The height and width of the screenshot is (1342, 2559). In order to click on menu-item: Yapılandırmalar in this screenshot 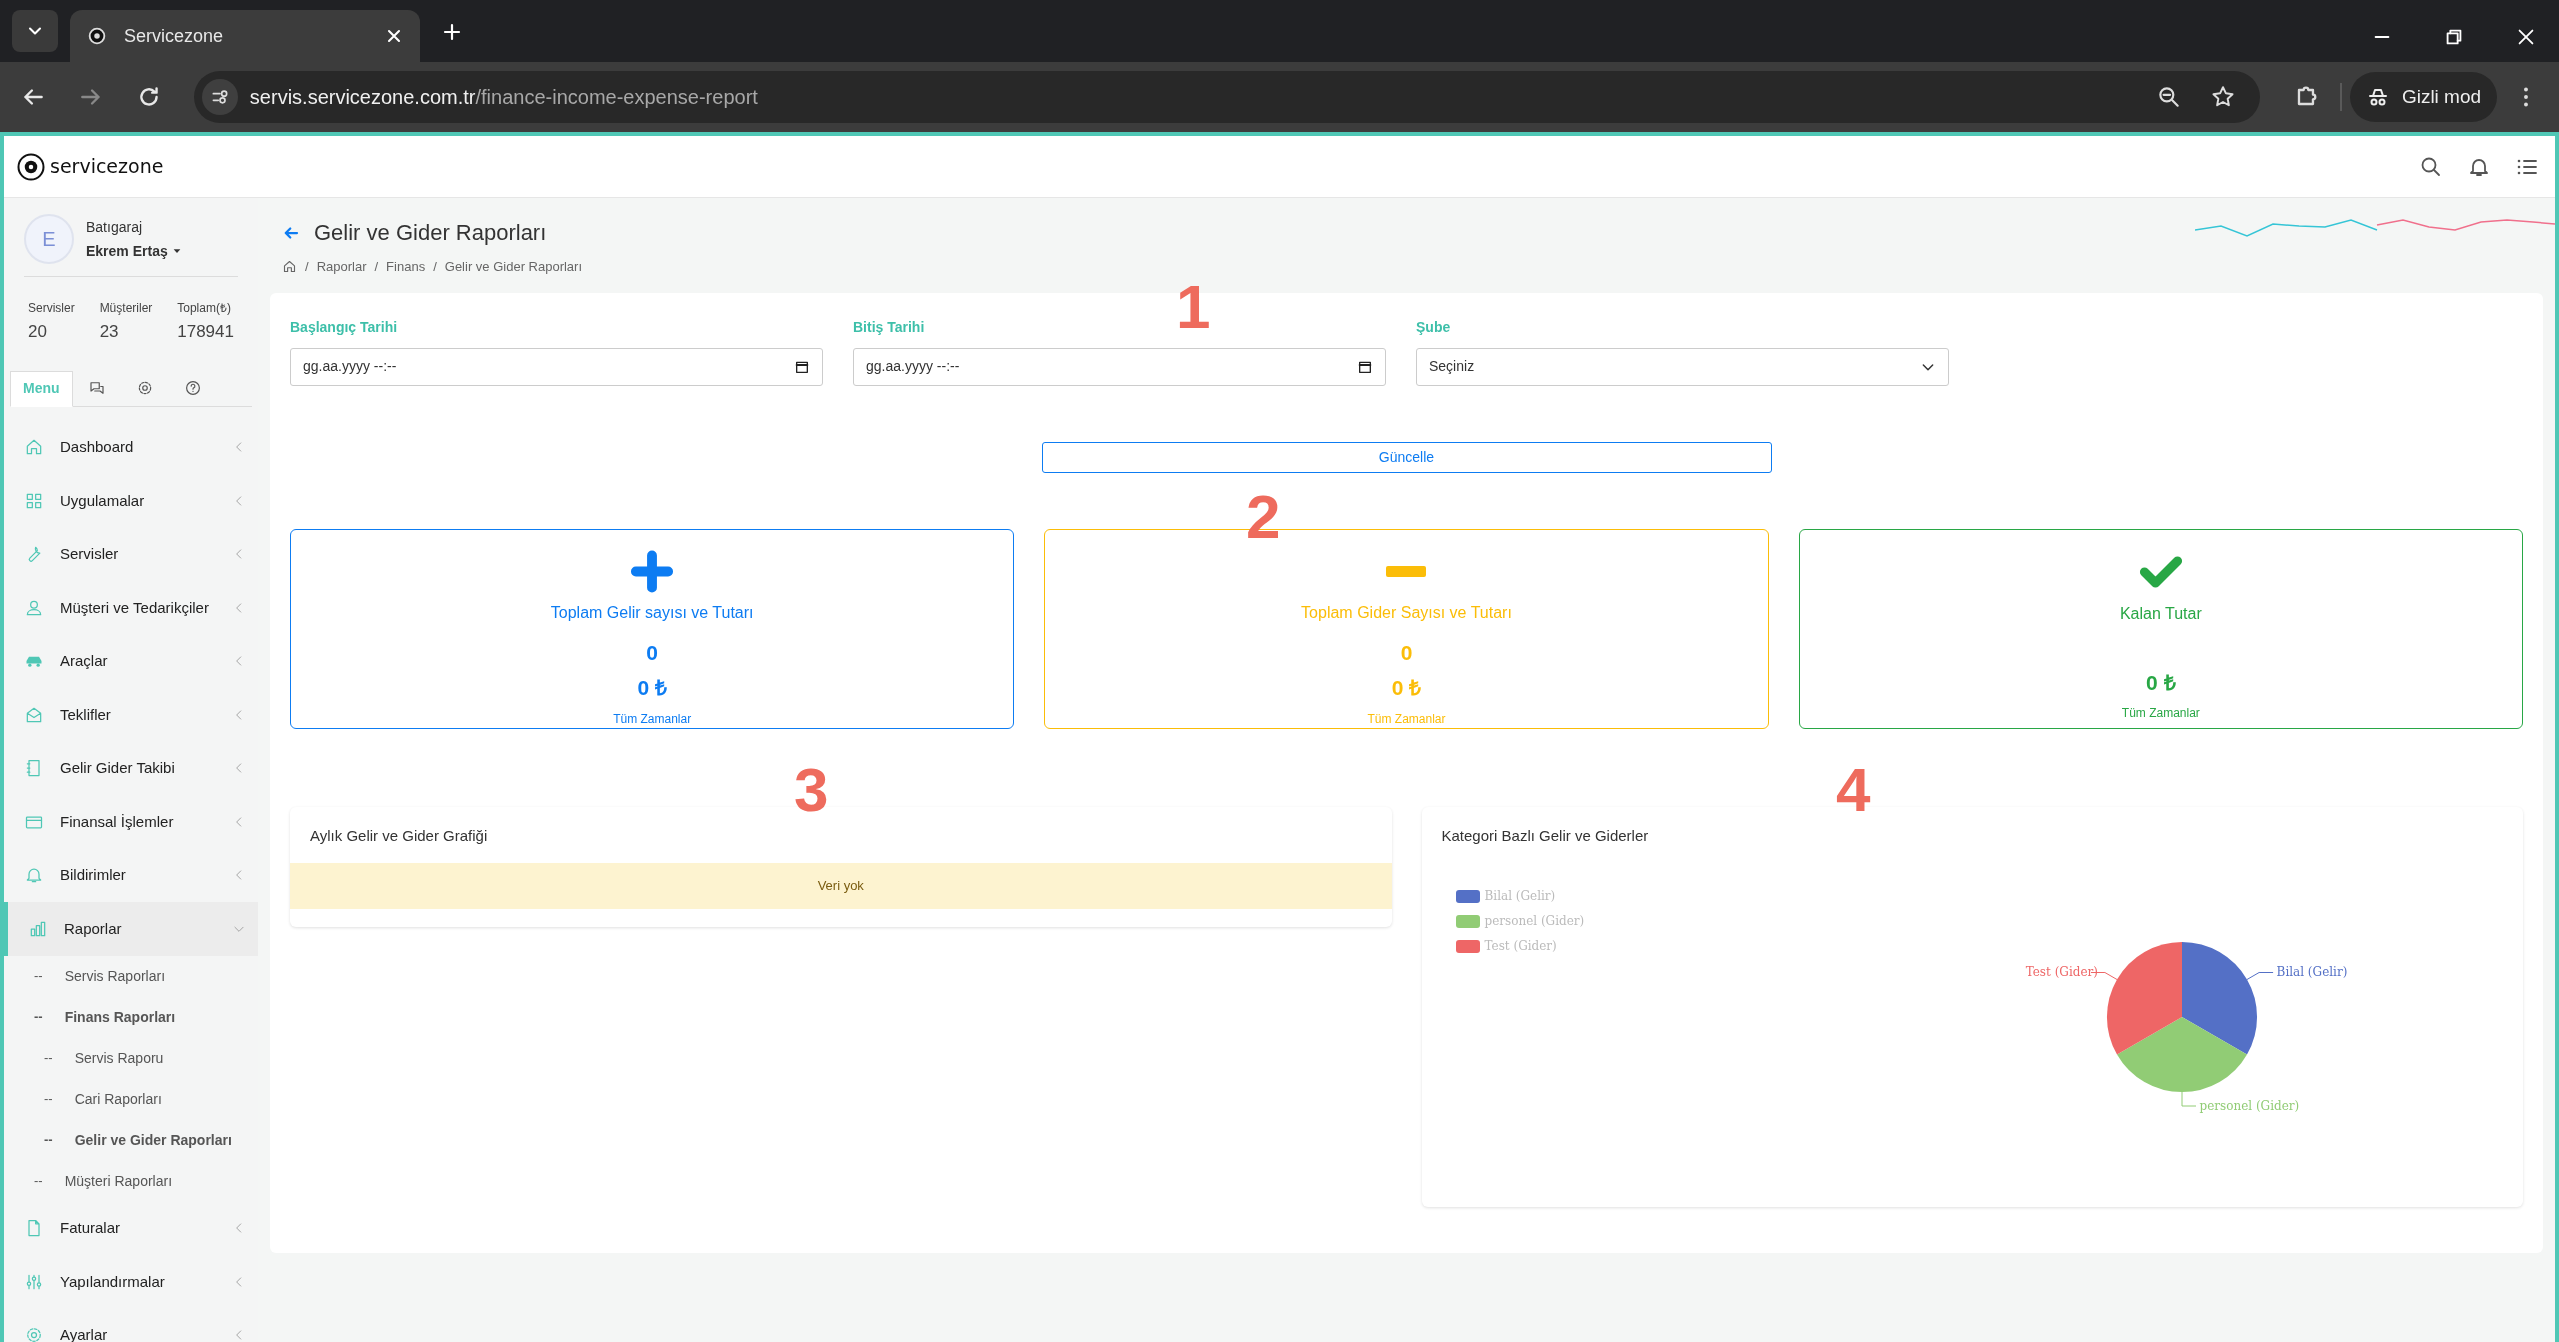, I will do `click(131, 1282)`.